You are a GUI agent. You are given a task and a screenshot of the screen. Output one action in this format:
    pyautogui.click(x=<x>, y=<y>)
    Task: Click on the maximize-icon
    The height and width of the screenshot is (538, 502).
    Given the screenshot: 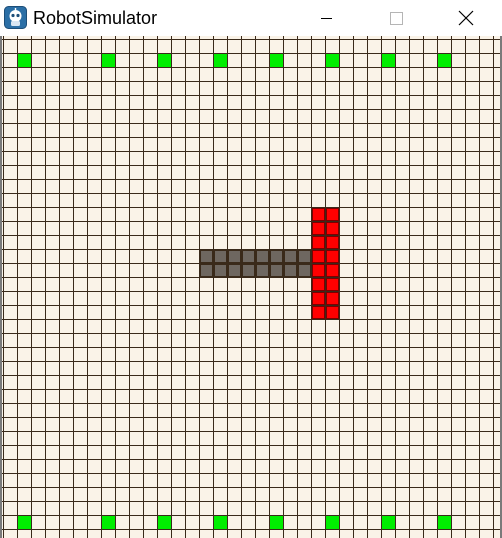 What is the action you would take?
    pyautogui.click(x=396, y=18)
    